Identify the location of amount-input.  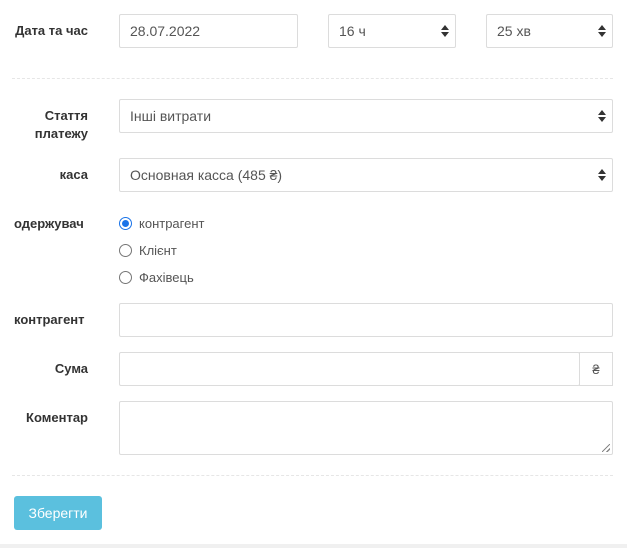
(349, 369).